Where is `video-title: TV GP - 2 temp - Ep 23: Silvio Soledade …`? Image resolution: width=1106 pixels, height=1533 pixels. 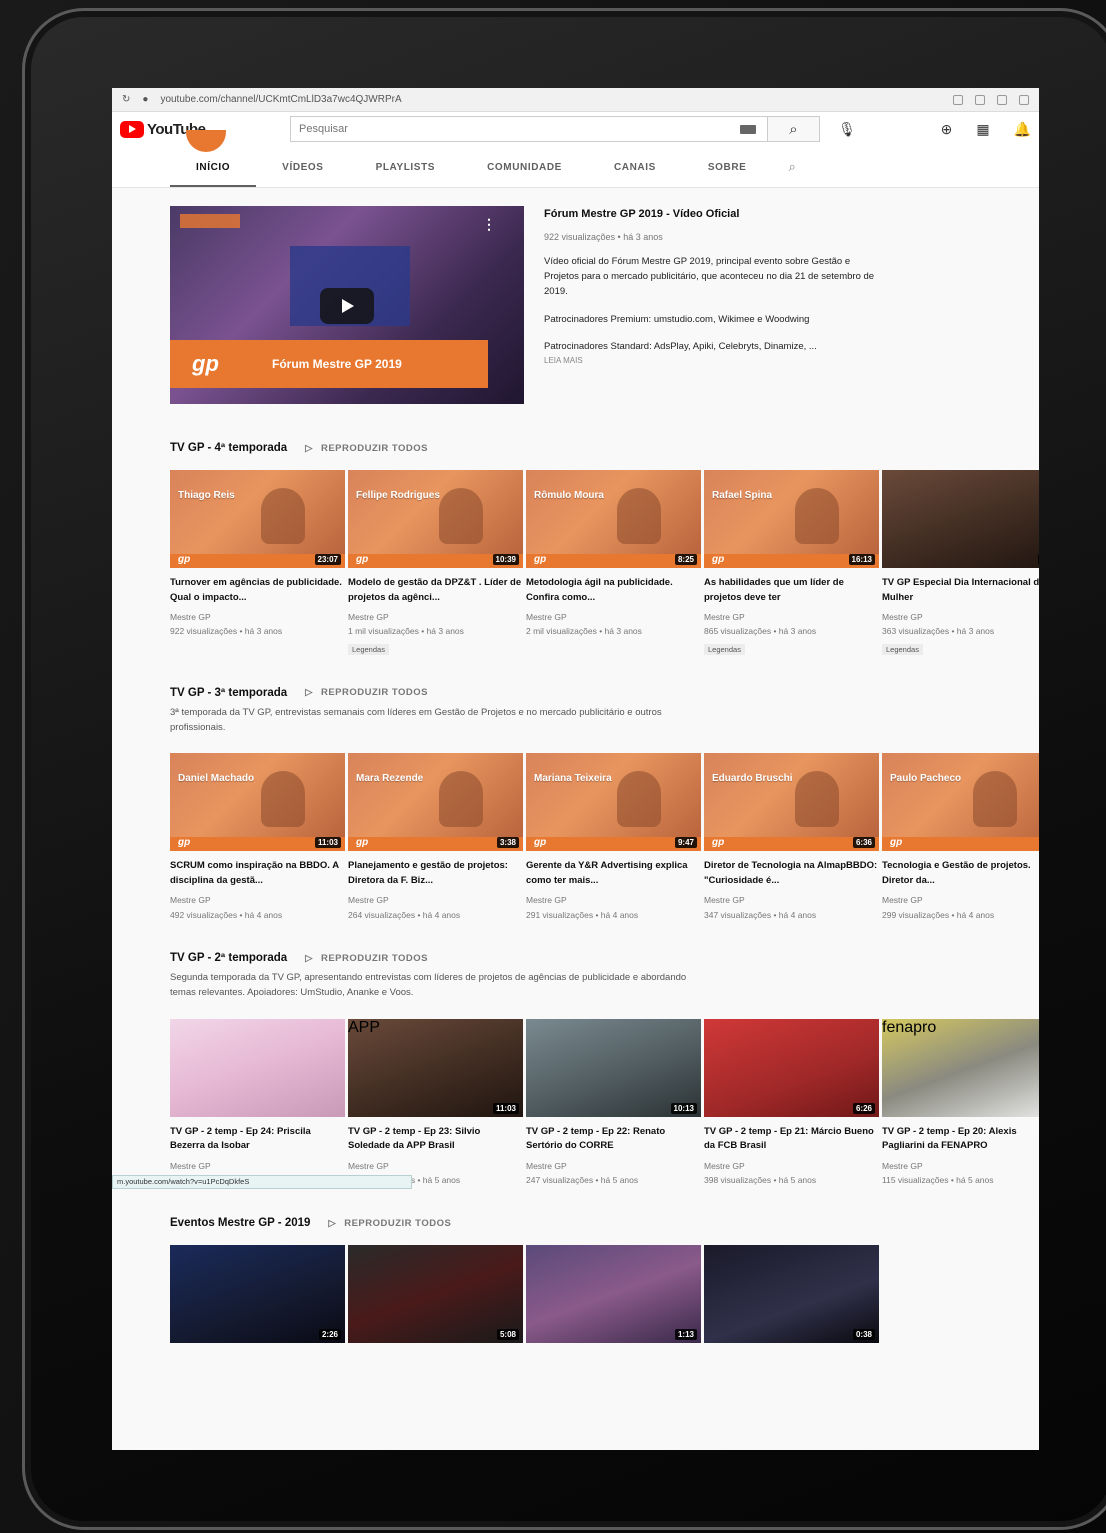 video-title: TV GP - 2 temp - Ep 23: Silvio Soledade … is located at coordinates (435, 1140).